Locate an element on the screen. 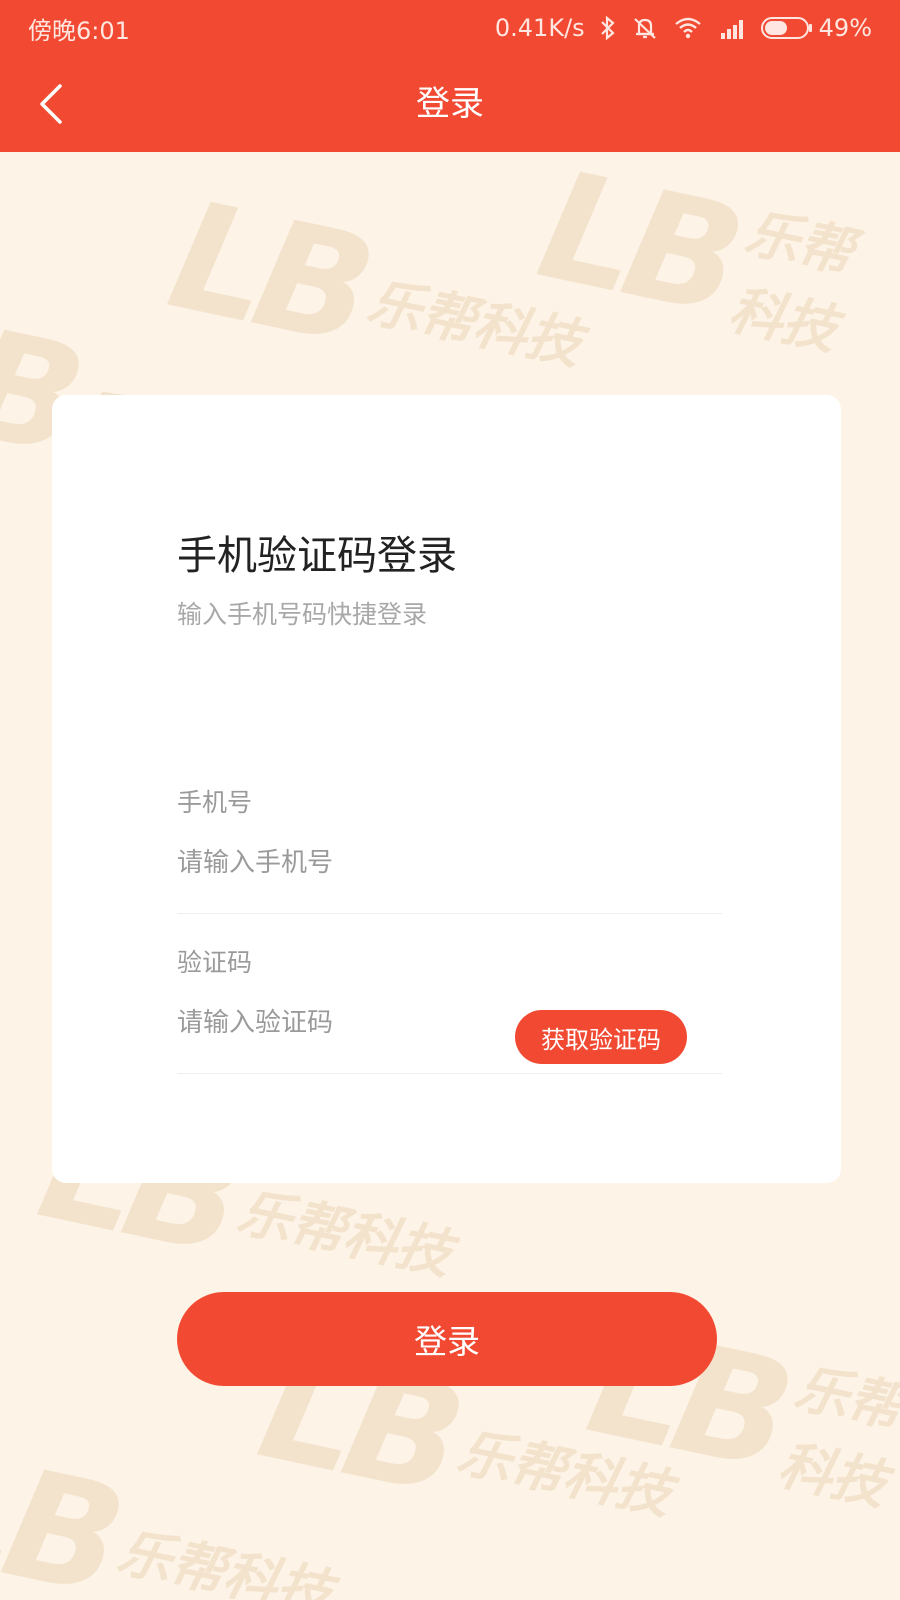 This screenshot has height=1600, width=900. card-subtitle: 输入手机号码快捷登录 is located at coordinates (302, 614).